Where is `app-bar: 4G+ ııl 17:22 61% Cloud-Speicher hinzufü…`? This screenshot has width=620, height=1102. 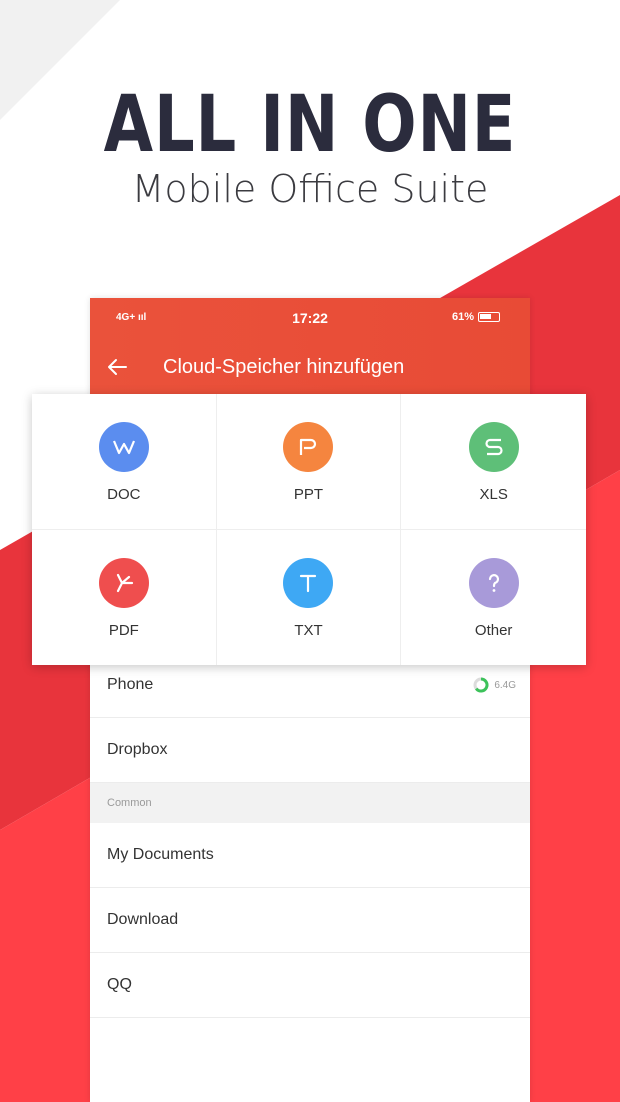
app-bar: 4G+ ııl 17:22 61% Cloud-Speicher hinzufü… is located at coordinates (310, 347).